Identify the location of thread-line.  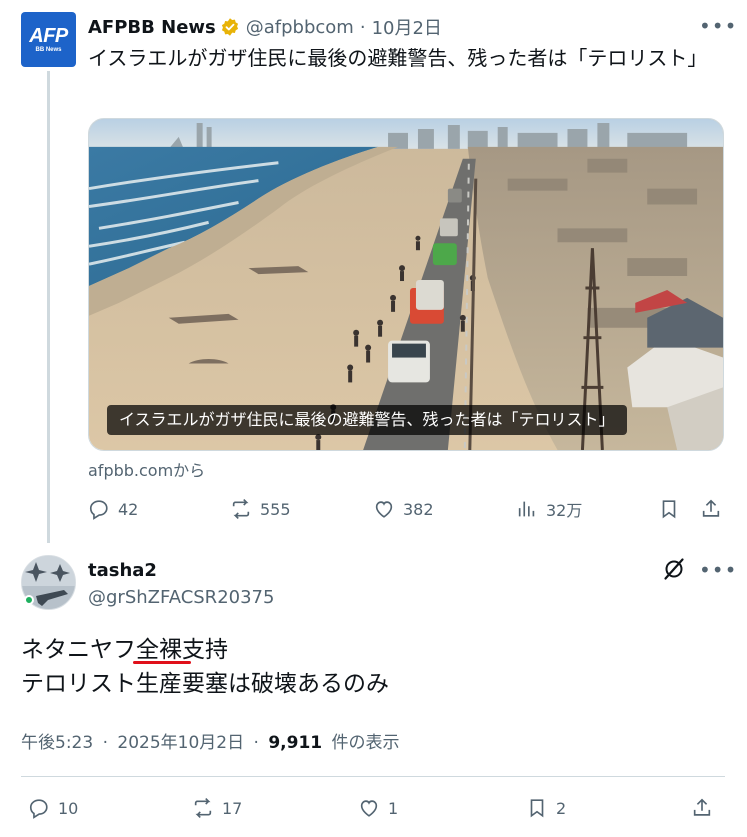
(48, 307).